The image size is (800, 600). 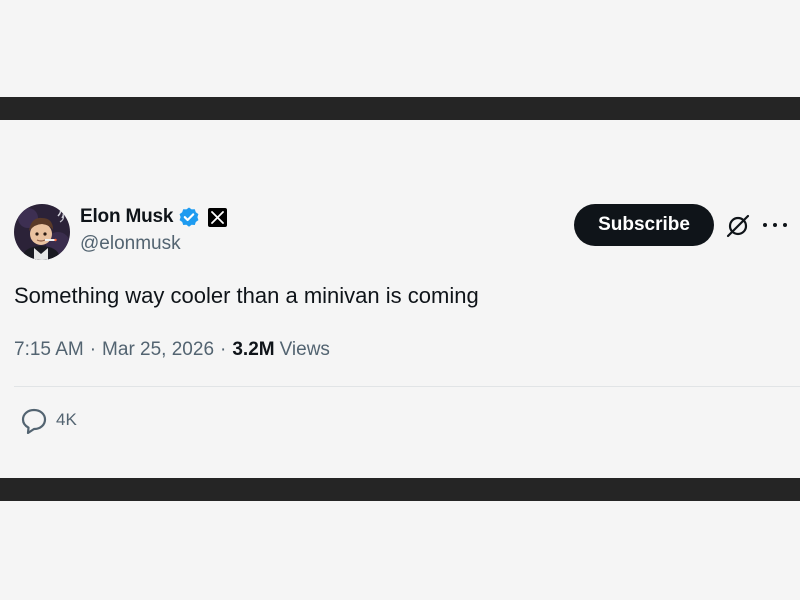 What do you see at coordinates (34, 421) in the screenshot?
I see `reply-icon` at bounding box center [34, 421].